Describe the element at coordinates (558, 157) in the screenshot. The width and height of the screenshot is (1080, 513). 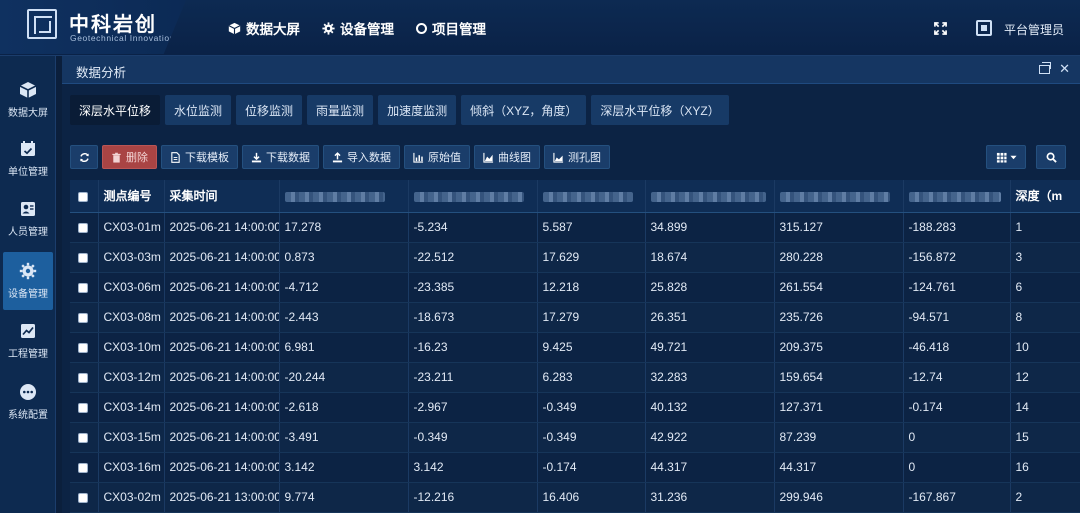
I see `area-chart-icon` at that location.